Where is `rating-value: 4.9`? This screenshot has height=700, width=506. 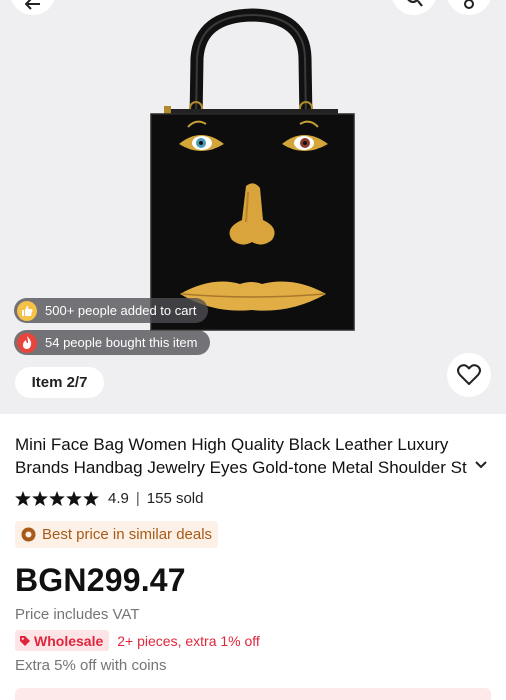
rating-value: 4.9 is located at coordinates (118, 498).